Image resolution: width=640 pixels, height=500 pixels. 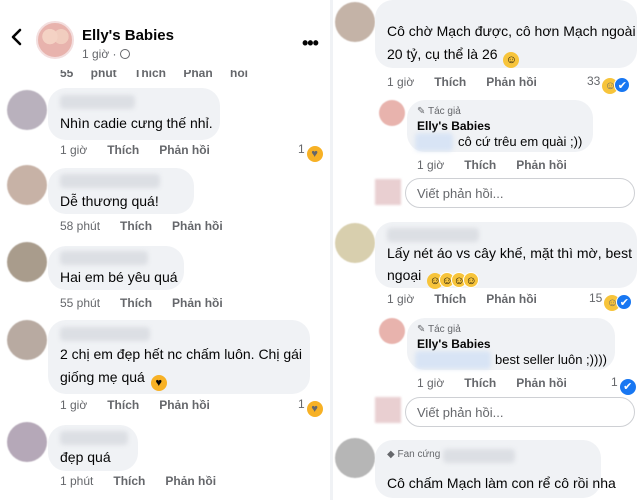 I want to click on reaction-count: 33 ☺ ✔, so click(x=609, y=84).